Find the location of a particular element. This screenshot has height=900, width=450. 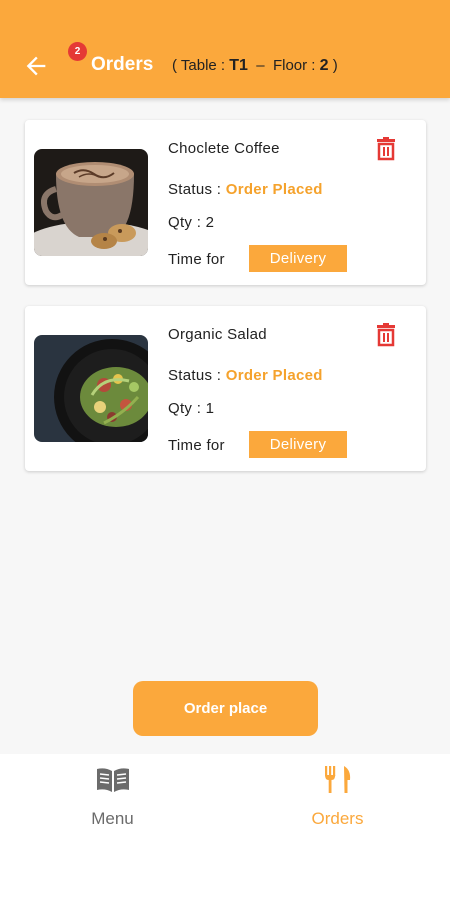

nav-orders-label: Orders is located at coordinates (337, 818).